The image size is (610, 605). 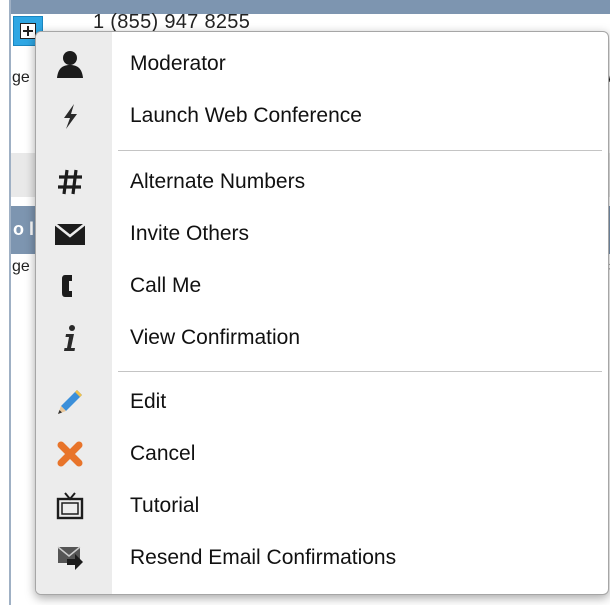 I want to click on tv-icon, so click(x=70, y=506).